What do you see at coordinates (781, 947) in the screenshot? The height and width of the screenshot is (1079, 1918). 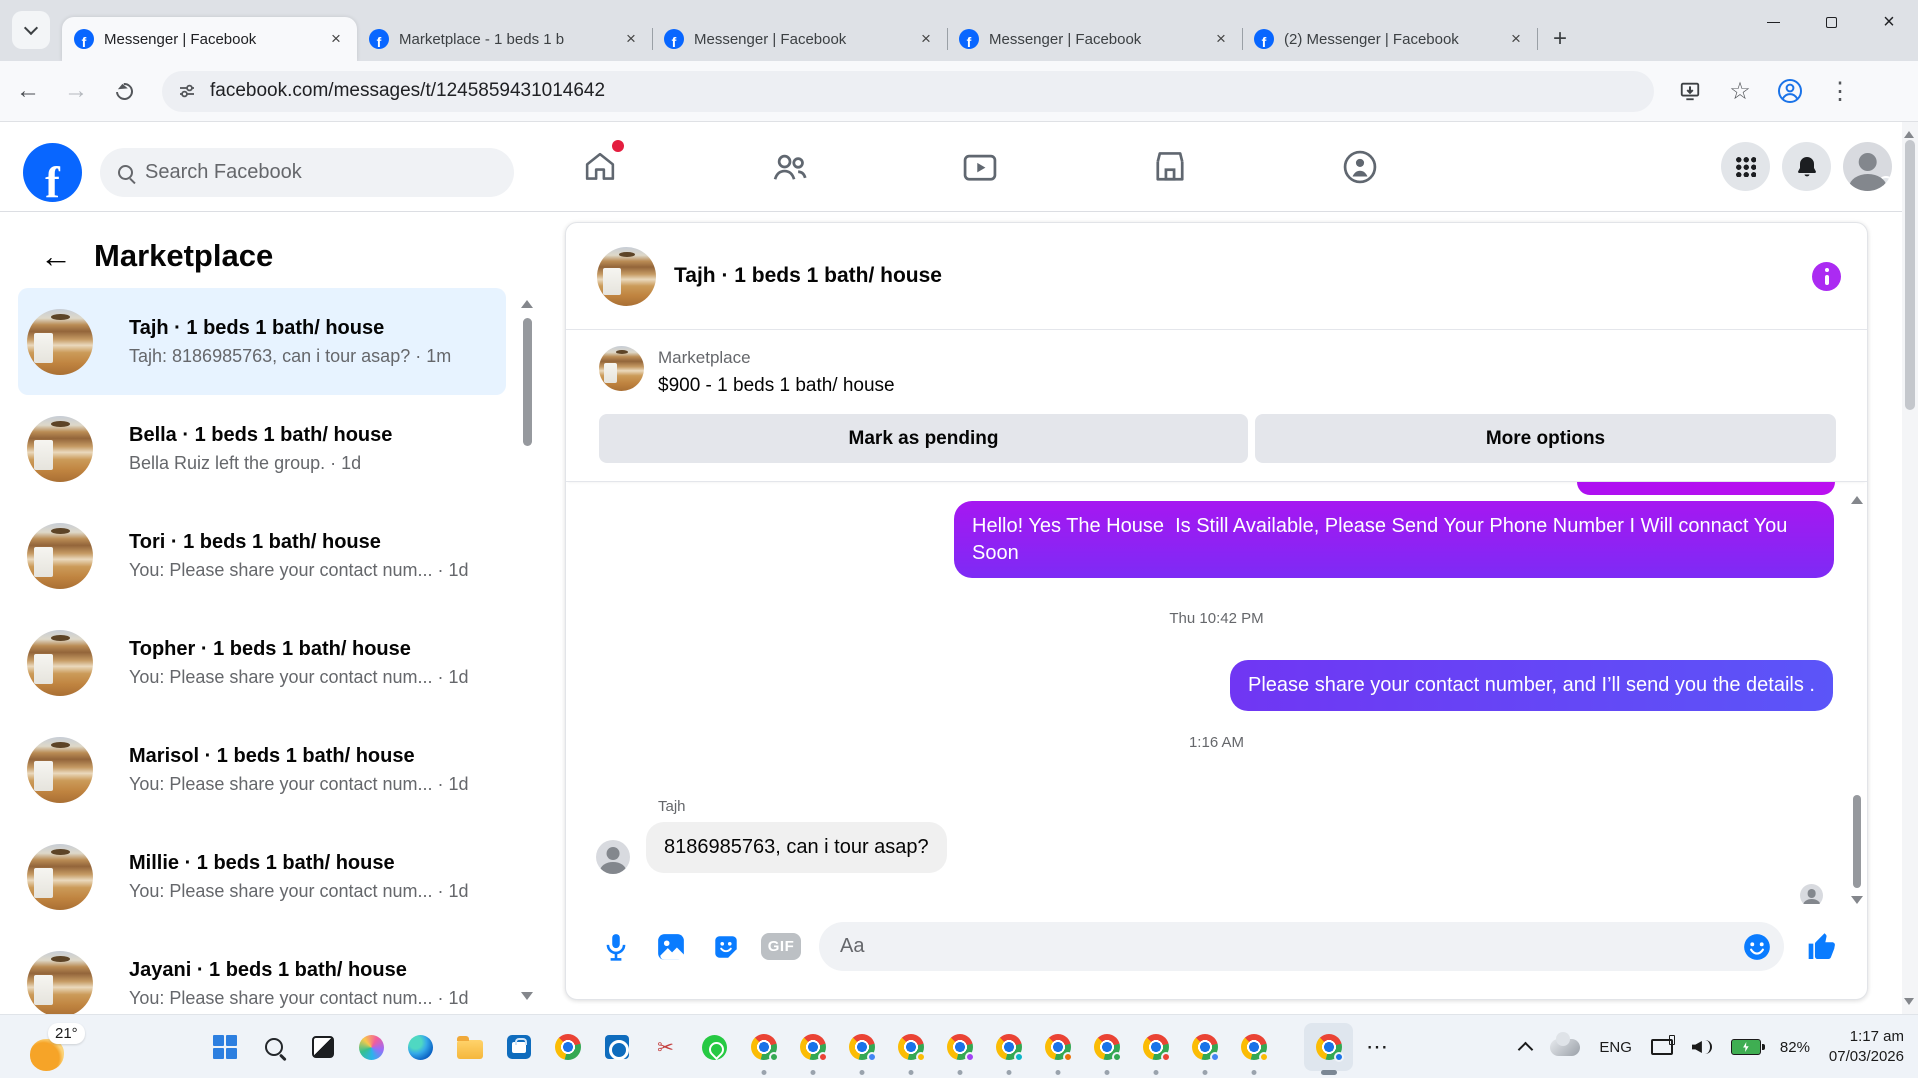 I see `gif-icon: GIF` at bounding box center [781, 947].